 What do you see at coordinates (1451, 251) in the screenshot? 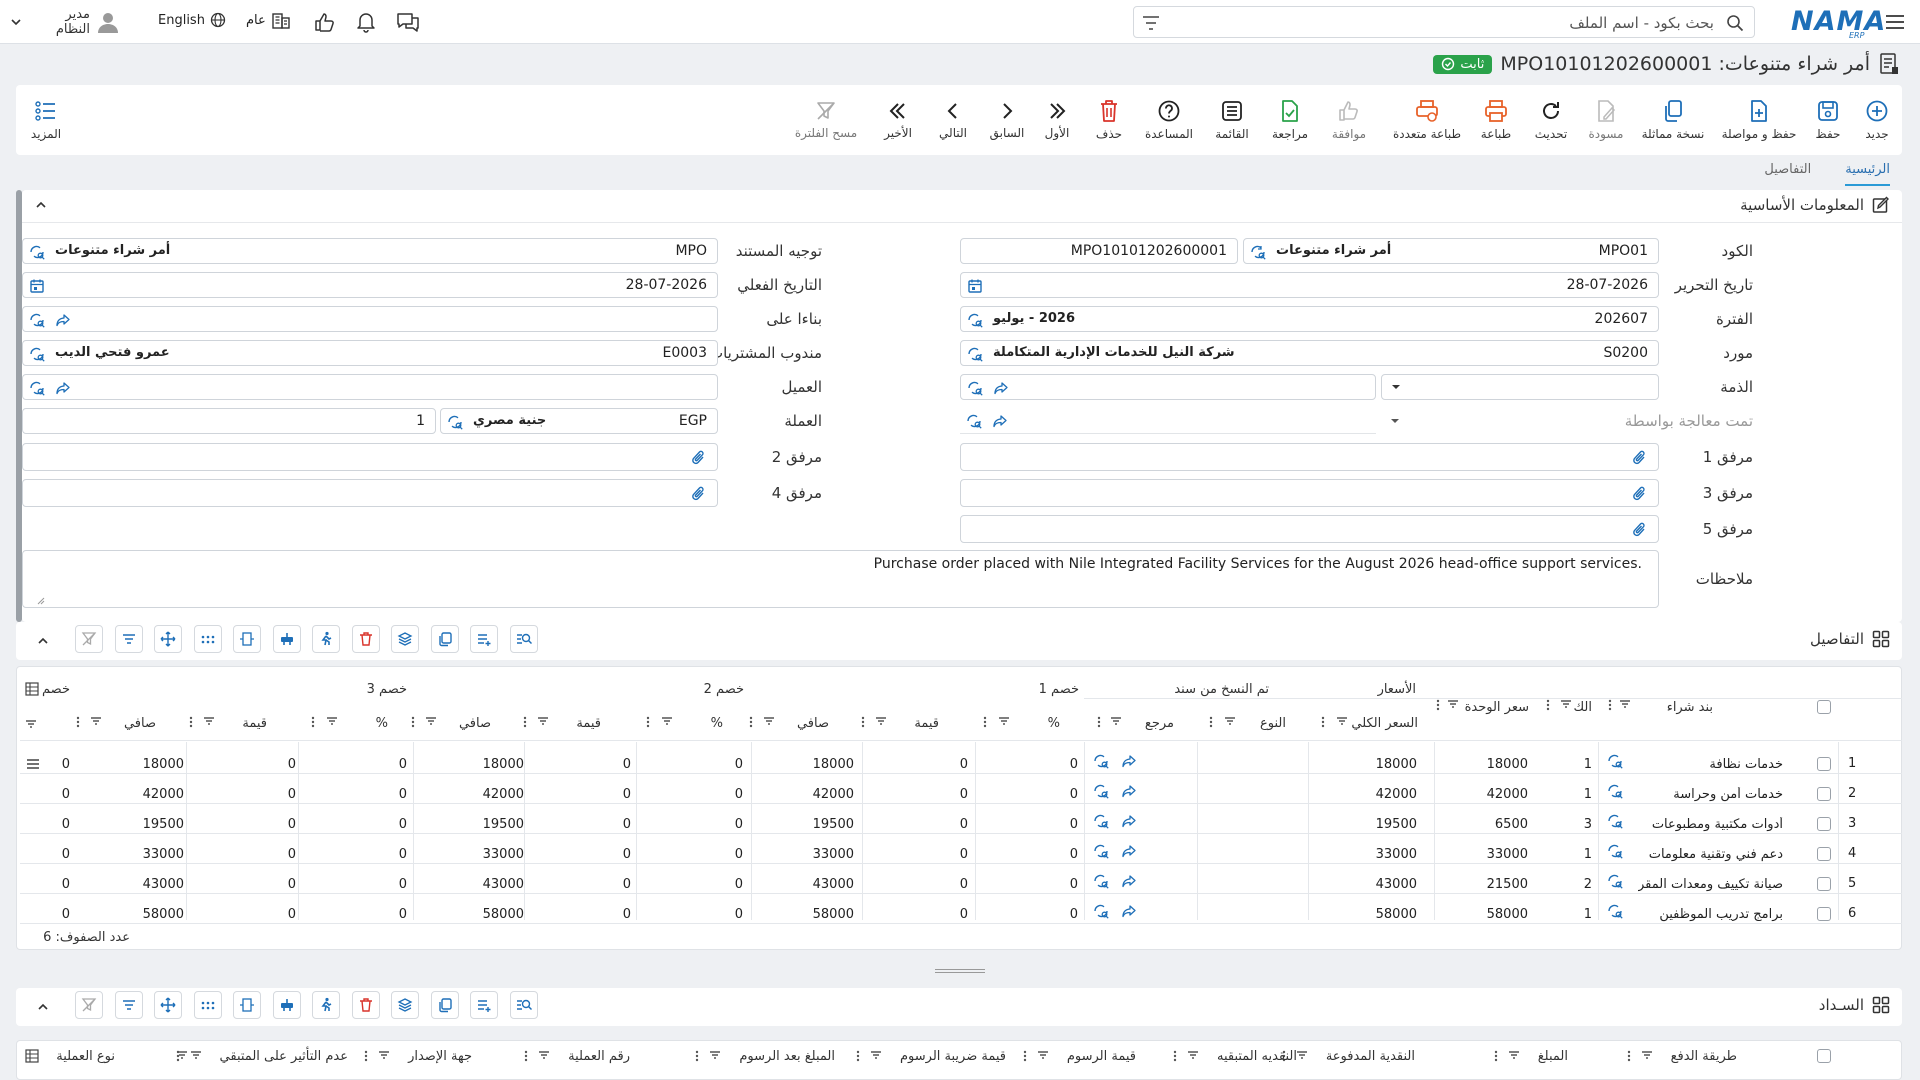
I see `code-field: MPO01 أمر شراء متنوعات` at bounding box center [1451, 251].